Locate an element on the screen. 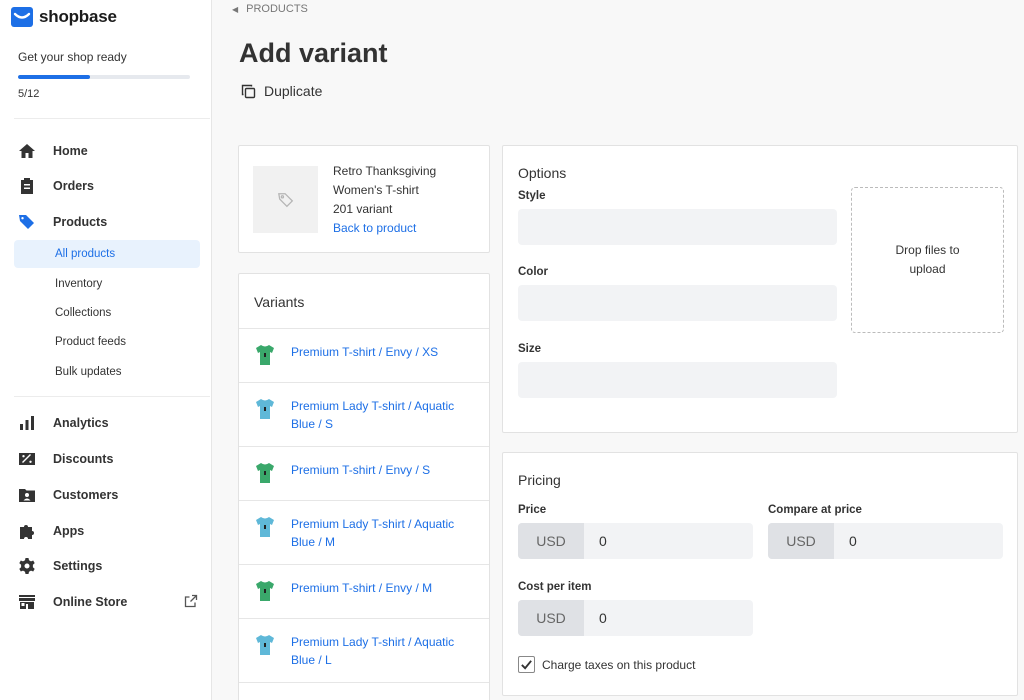  clipboard-icon is located at coordinates (27, 186).